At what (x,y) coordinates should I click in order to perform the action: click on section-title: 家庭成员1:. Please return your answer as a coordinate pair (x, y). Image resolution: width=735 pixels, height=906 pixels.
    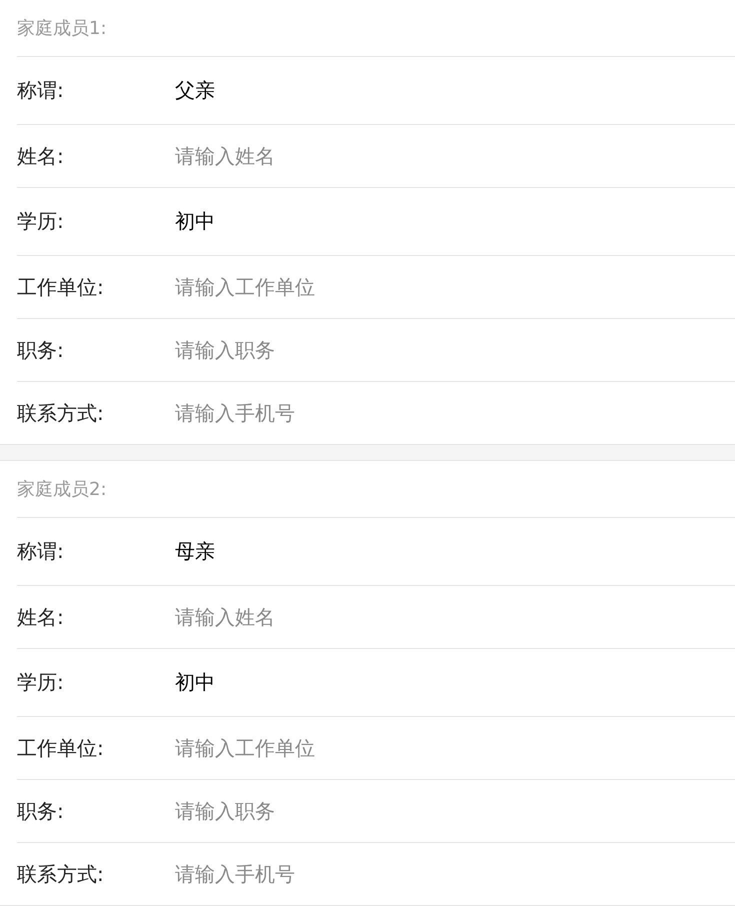
    Looking at the image, I should click on (62, 28).